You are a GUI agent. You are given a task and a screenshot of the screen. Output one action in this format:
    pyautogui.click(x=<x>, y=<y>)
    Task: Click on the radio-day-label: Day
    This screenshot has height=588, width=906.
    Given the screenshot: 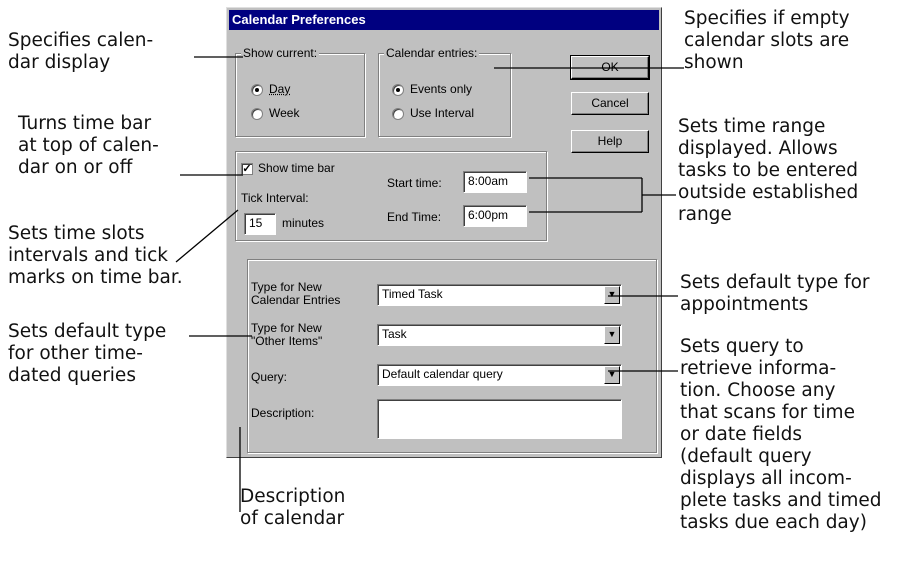 What is the action you would take?
    pyautogui.click(x=279, y=89)
    